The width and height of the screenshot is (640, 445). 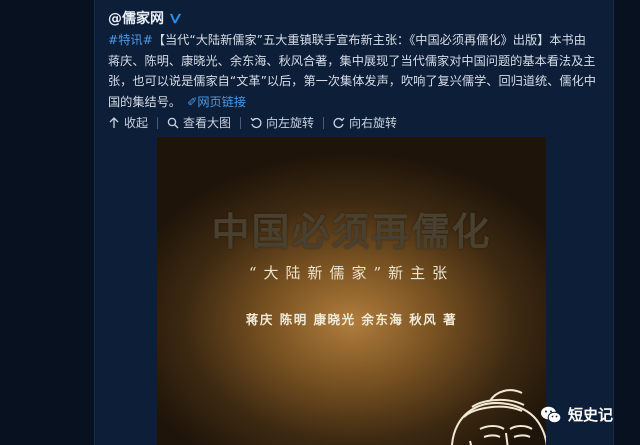 I want to click on wechat-watermark: 短史记, so click(x=576, y=414).